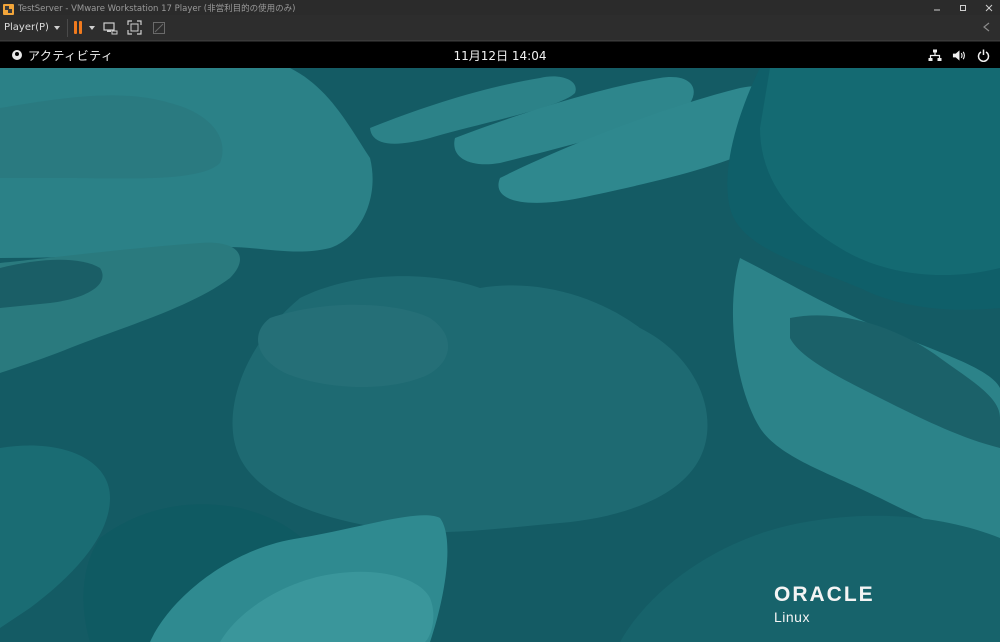 This screenshot has width=1000, height=642. Describe the element at coordinates (71, 55) in the screenshot. I see `activities-label: アクティビティ` at that location.